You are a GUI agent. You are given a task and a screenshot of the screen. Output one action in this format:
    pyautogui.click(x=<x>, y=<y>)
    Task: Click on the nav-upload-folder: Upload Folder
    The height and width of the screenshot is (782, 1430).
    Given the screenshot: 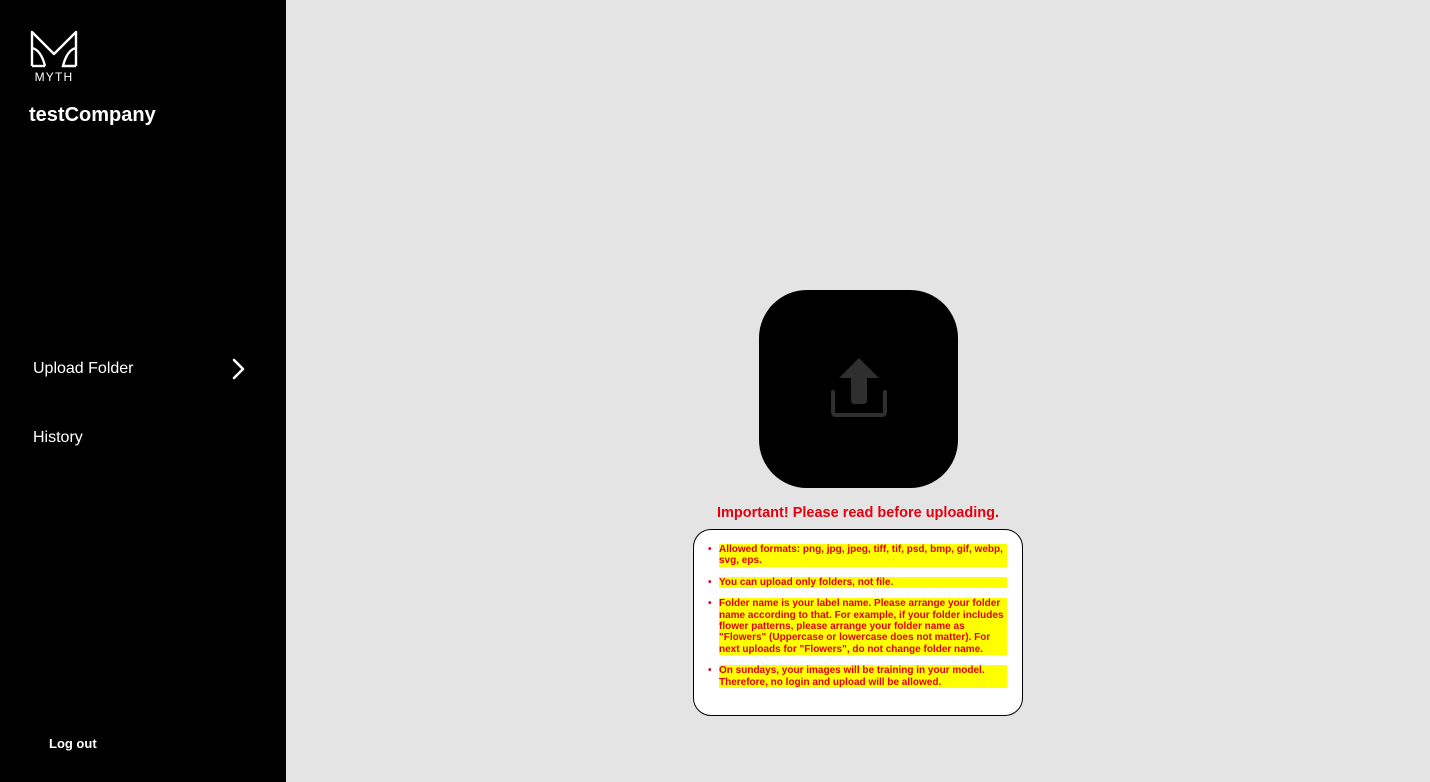 What is the action you would take?
    pyautogui.click(x=143, y=369)
    